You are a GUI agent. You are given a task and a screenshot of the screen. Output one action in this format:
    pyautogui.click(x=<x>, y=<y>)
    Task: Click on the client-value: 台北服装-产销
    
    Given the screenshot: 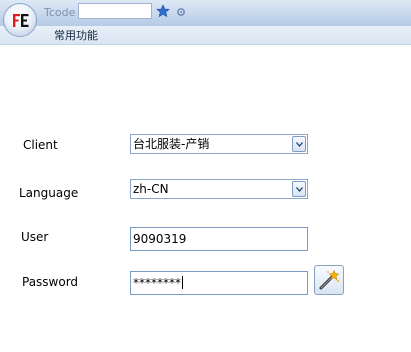 What is the action you would take?
    pyautogui.click(x=171, y=144)
    